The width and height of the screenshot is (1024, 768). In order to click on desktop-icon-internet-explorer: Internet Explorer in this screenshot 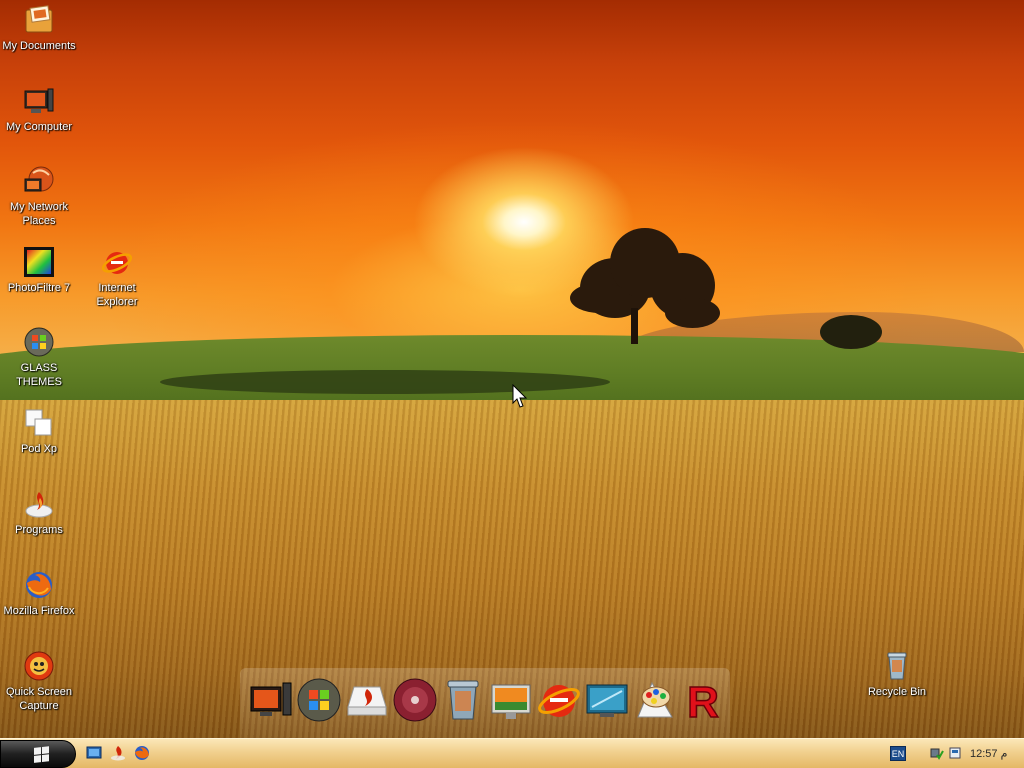, I will do `click(117, 277)`.